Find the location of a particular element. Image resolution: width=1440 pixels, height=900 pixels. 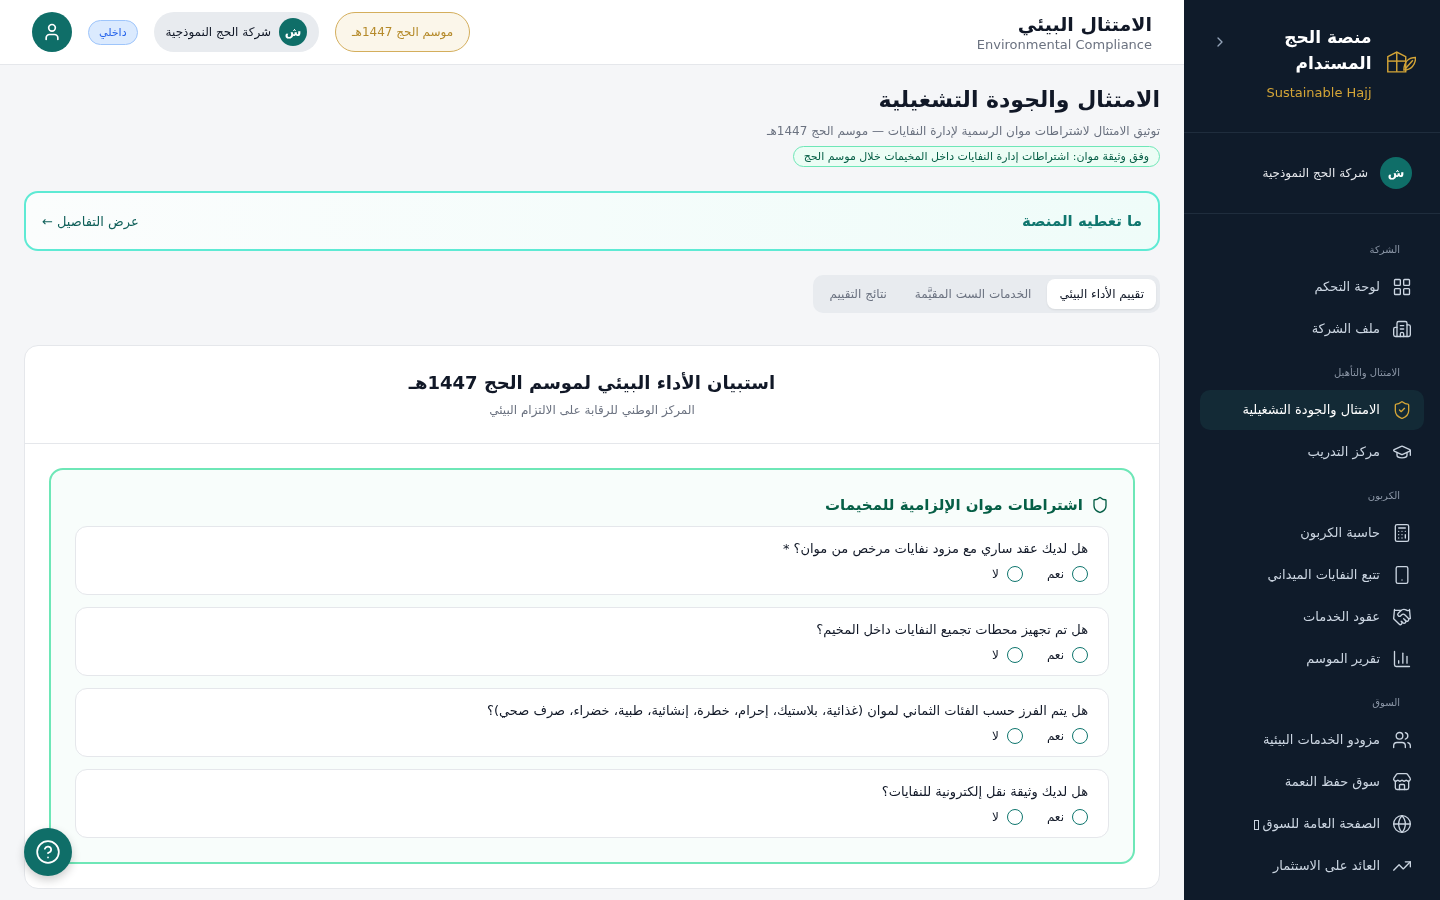

nav-item: حاسبة الكربون is located at coordinates (1312, 532).